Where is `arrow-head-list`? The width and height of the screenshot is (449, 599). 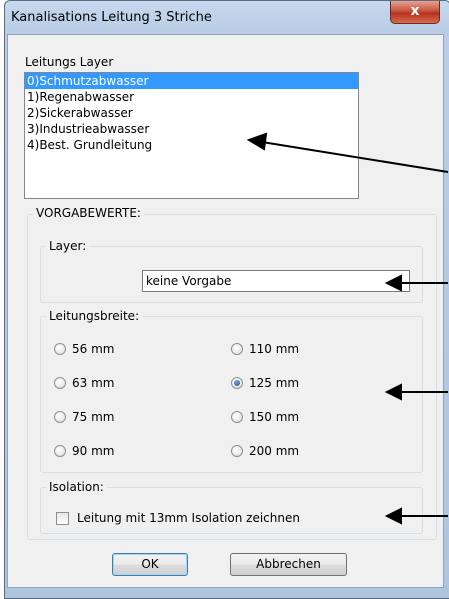 arrow-head-list is located at coordinates (257, 141).